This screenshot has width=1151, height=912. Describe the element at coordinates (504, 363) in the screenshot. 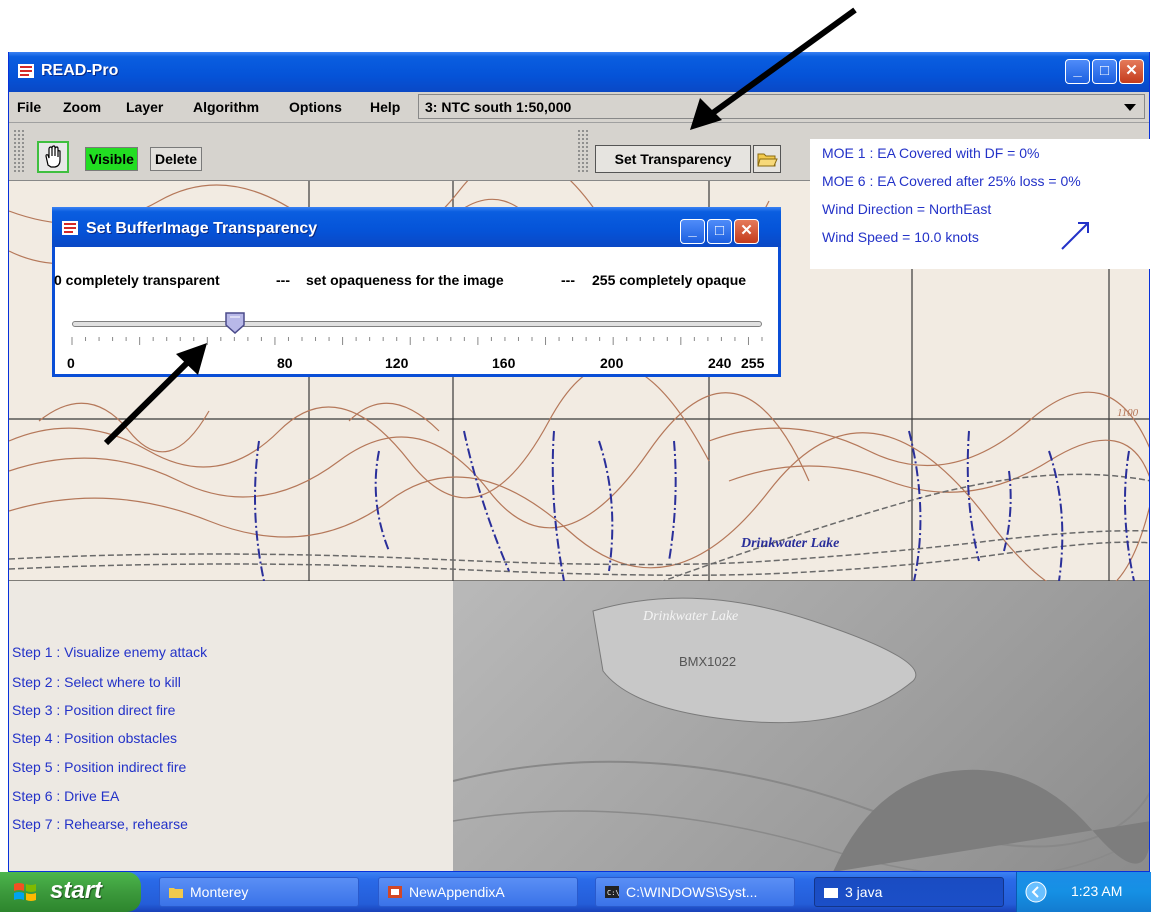

I see `tick-label-160: 160` at that location.